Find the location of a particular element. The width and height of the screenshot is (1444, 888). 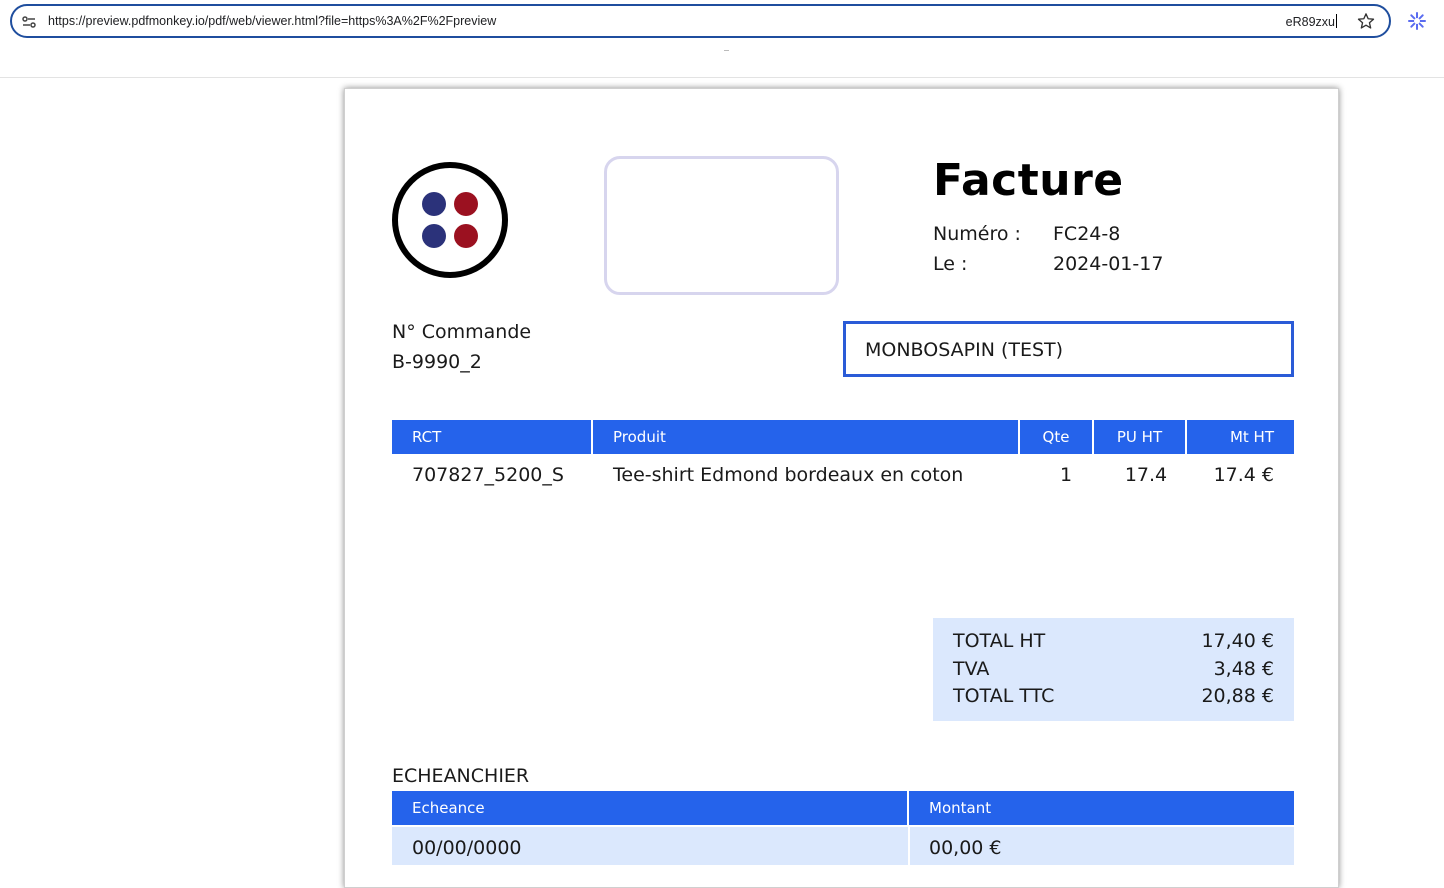

table-header: Echeance Montant is located at coordinates (843, 808).